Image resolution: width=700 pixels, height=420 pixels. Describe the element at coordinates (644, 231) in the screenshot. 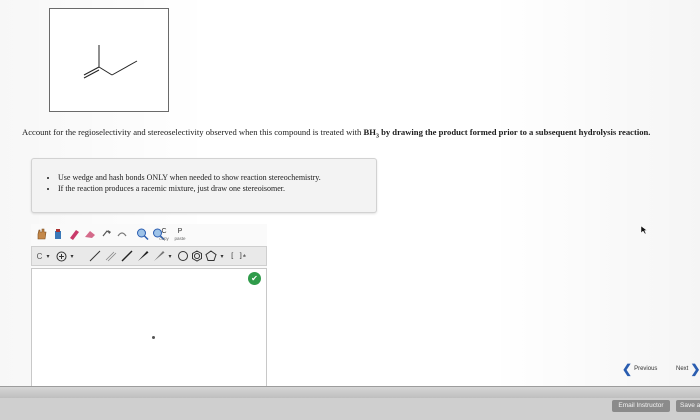

I see `mouse-cursor-icon` at that location.